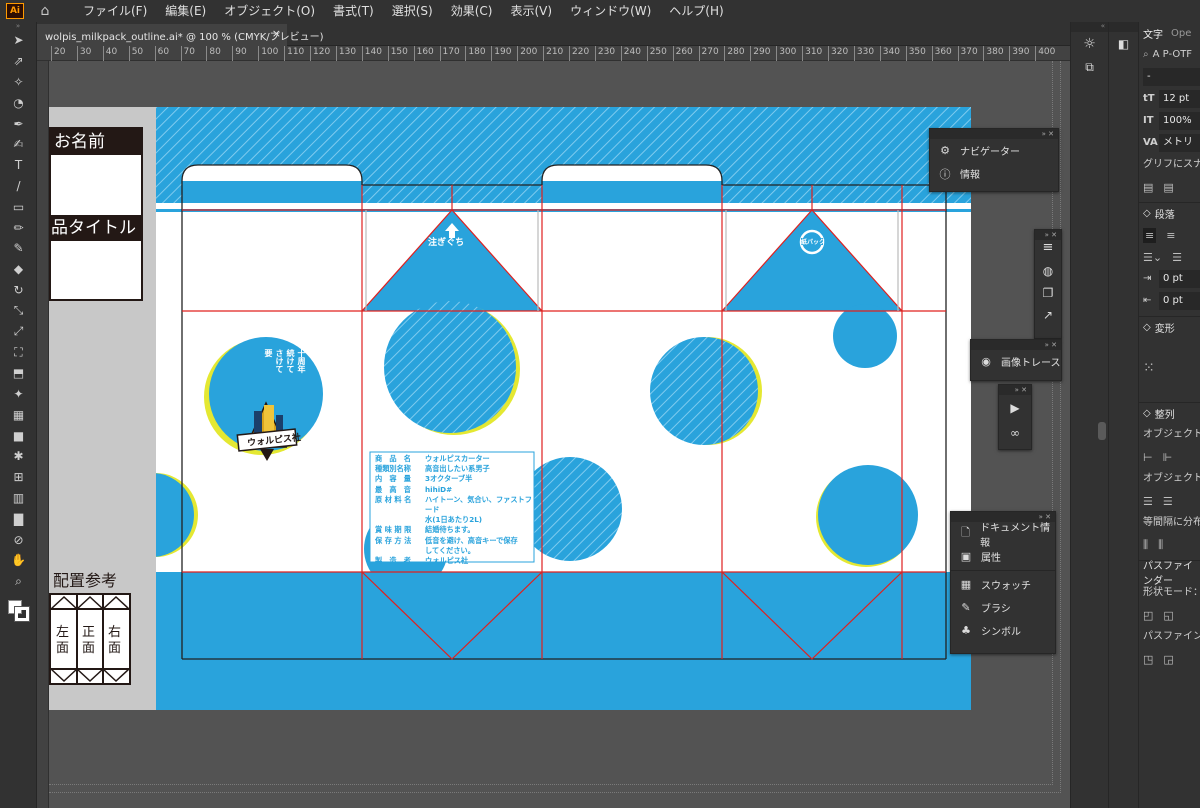  Describe the element at coordinates (18, 206) in the screenshot. I see `rectangle-tool-icon: ▭` at that location.